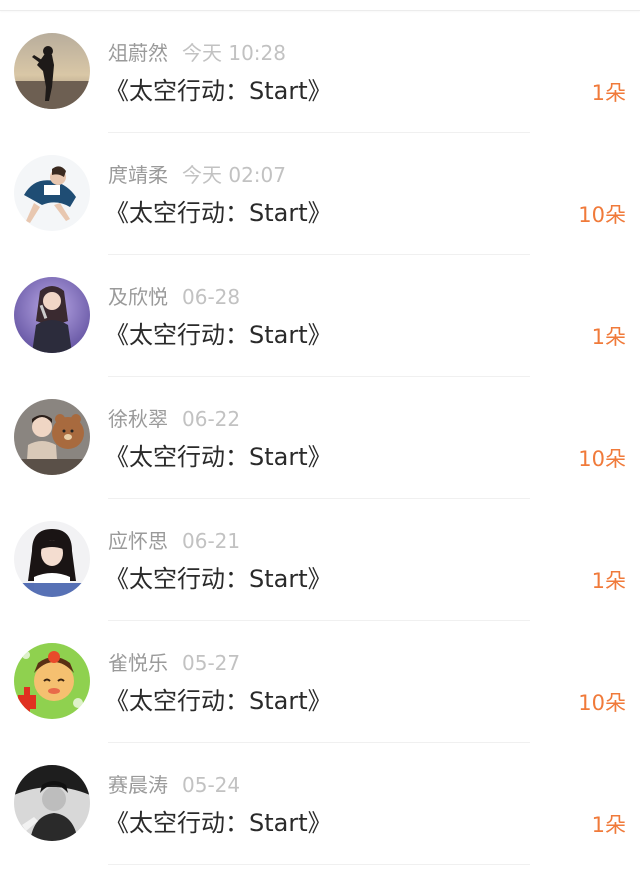 Image resolution: width=640 pixels, height=871 pixels. Describe the element at coordinates (138, 53) in the screenshot. I see `user-name: 俎蔚然` at that location.